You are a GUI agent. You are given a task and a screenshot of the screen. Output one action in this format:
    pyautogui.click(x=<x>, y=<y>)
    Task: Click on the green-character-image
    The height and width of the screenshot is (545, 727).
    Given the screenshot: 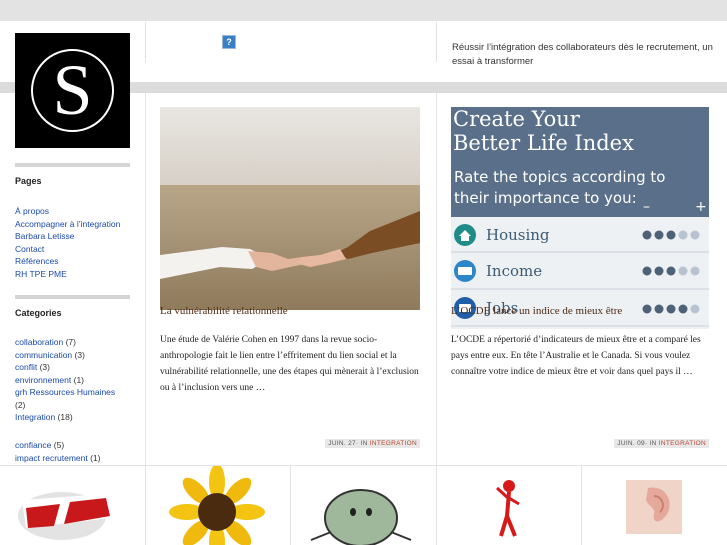 What is the action you would take?
    pyautogui.click(x=361, y=517)
    